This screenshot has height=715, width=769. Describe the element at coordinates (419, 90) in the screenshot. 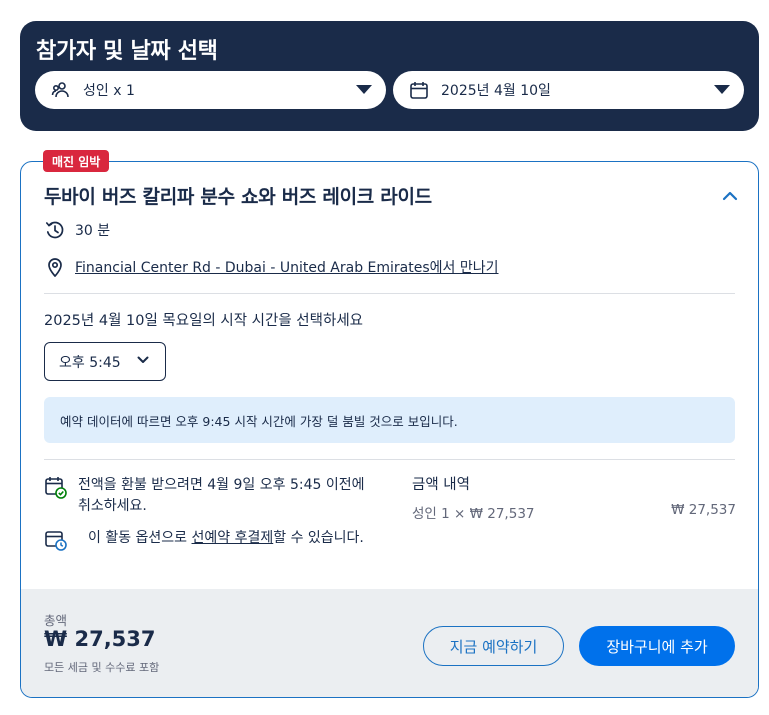

I see `calendar-icon` at that location.